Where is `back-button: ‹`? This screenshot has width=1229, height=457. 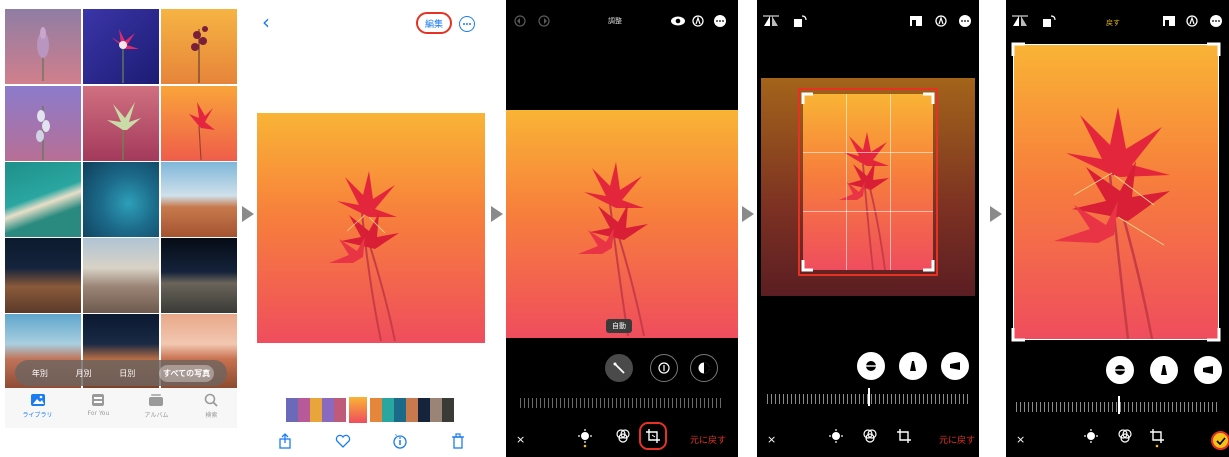
back-button: ‹ is located at coordinates (266, 22).